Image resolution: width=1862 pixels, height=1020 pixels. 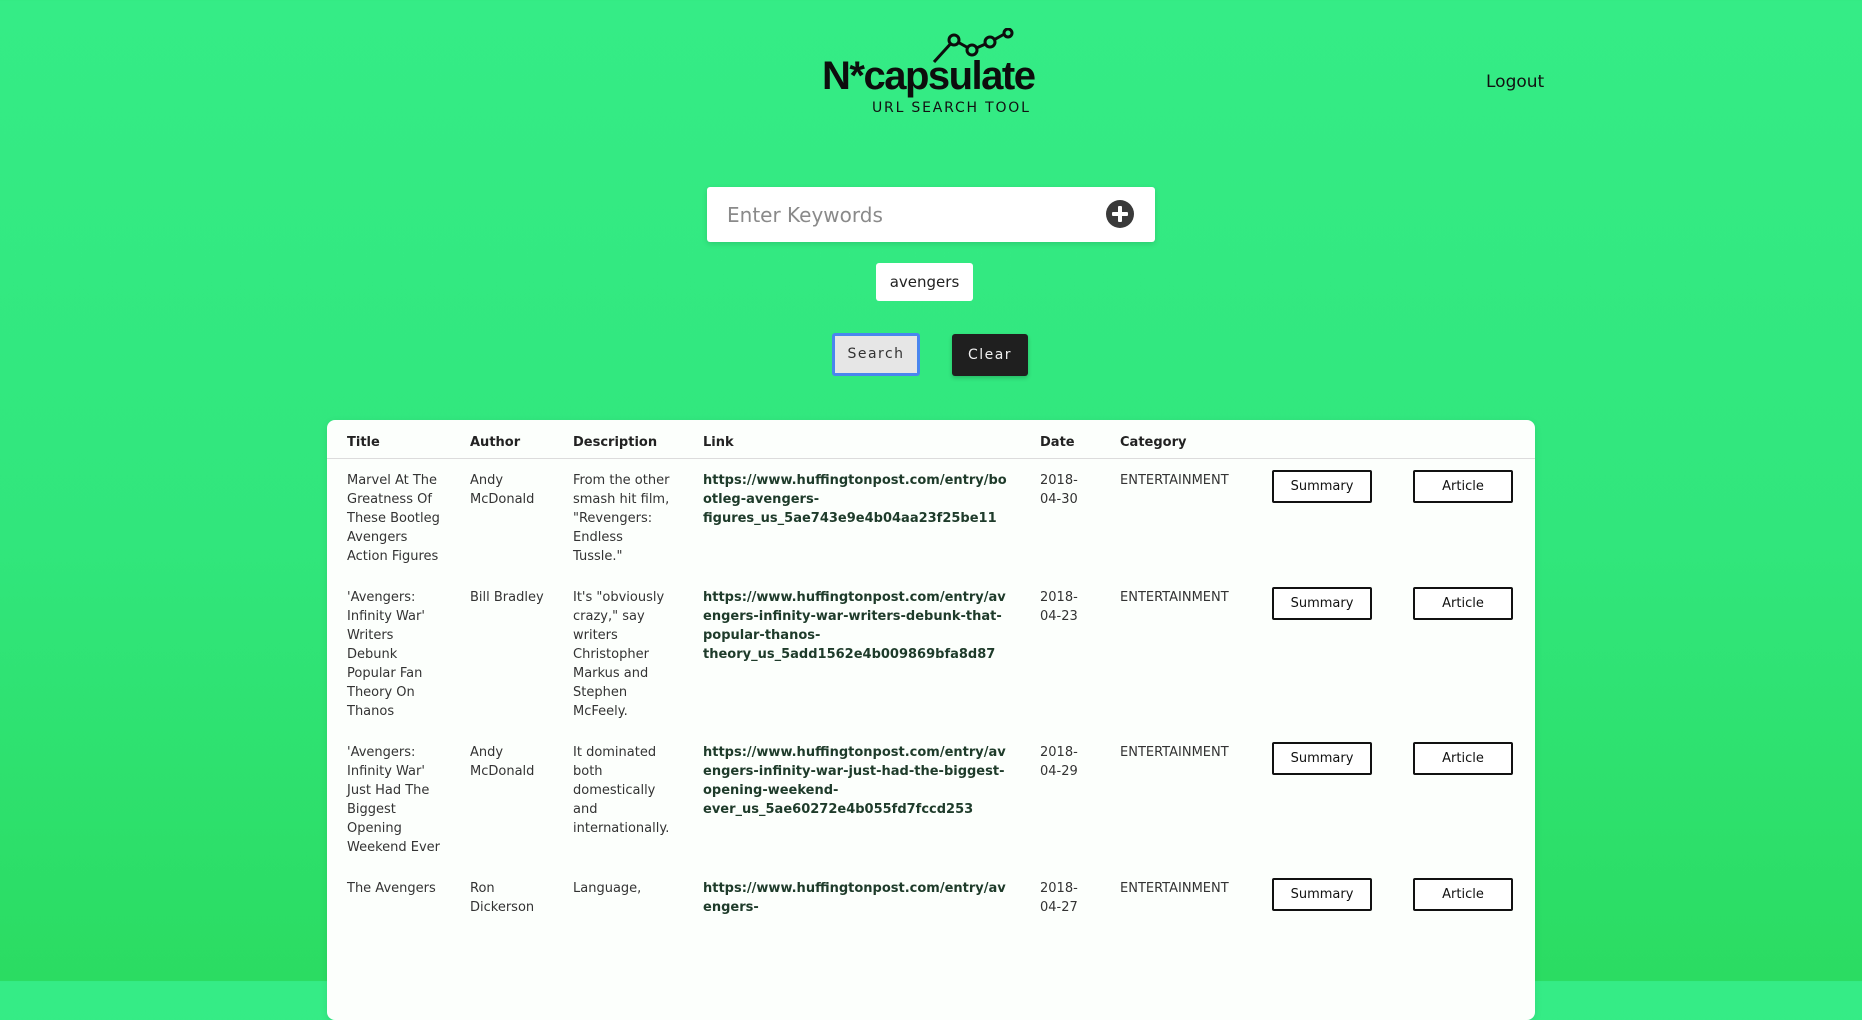 I want to click on column-header-description: Description, so click(x=618, y=439).